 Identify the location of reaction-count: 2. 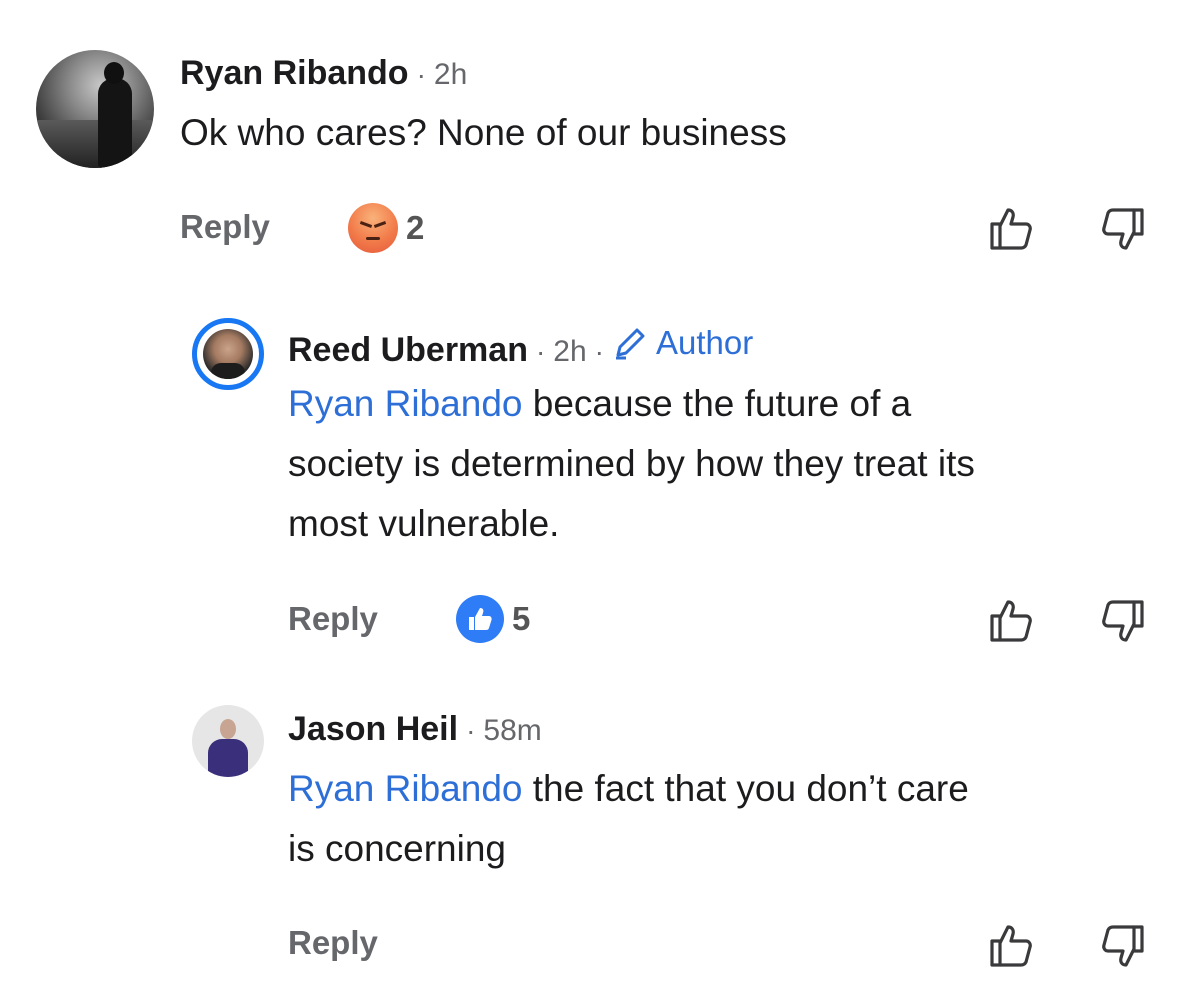
(415, 227).